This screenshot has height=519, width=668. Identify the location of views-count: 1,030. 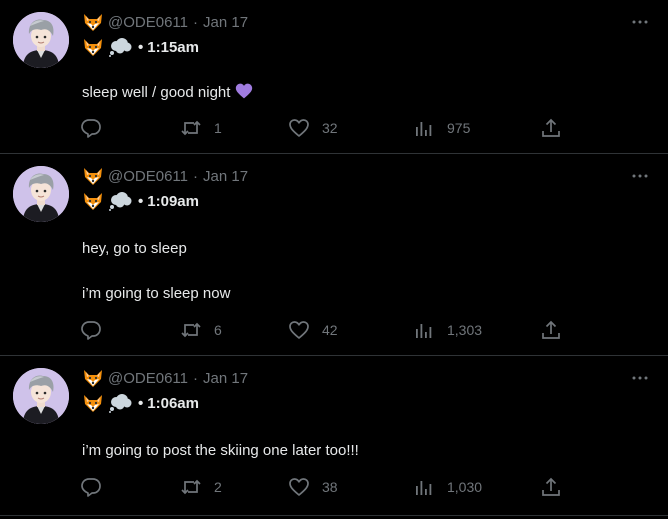
(465, 487).